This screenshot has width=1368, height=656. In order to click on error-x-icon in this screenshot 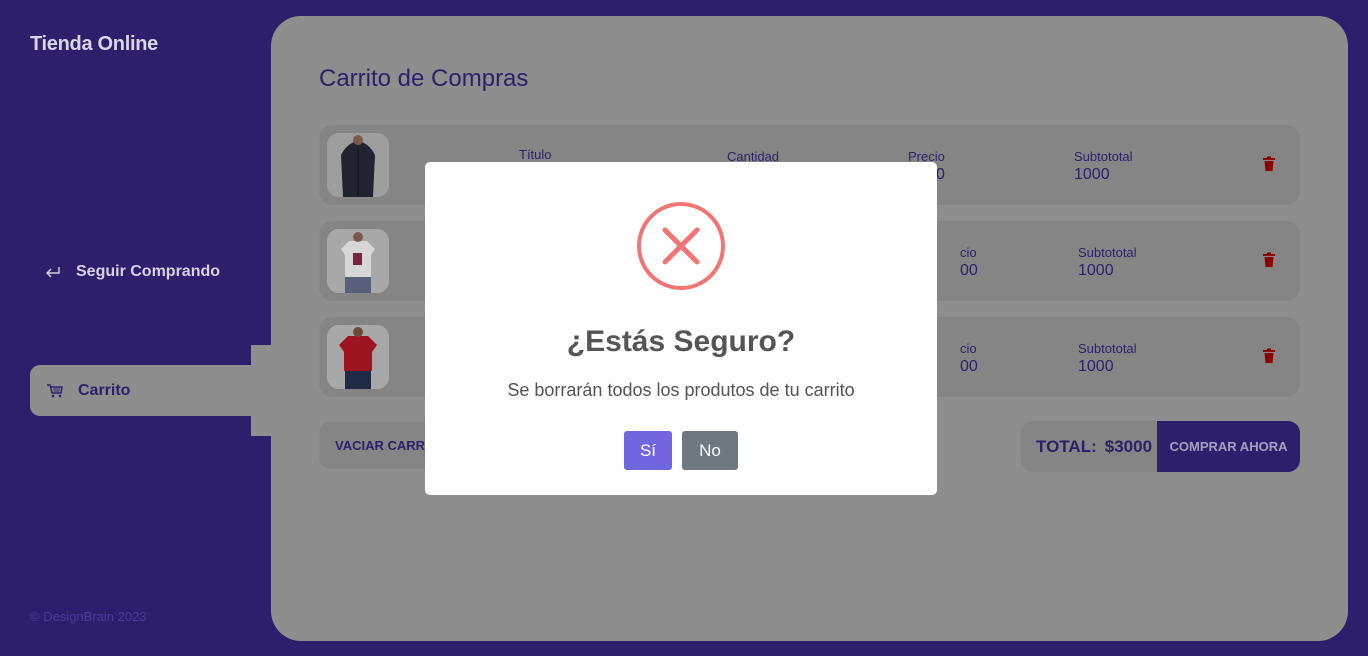, I will do `click(681, 246)`.